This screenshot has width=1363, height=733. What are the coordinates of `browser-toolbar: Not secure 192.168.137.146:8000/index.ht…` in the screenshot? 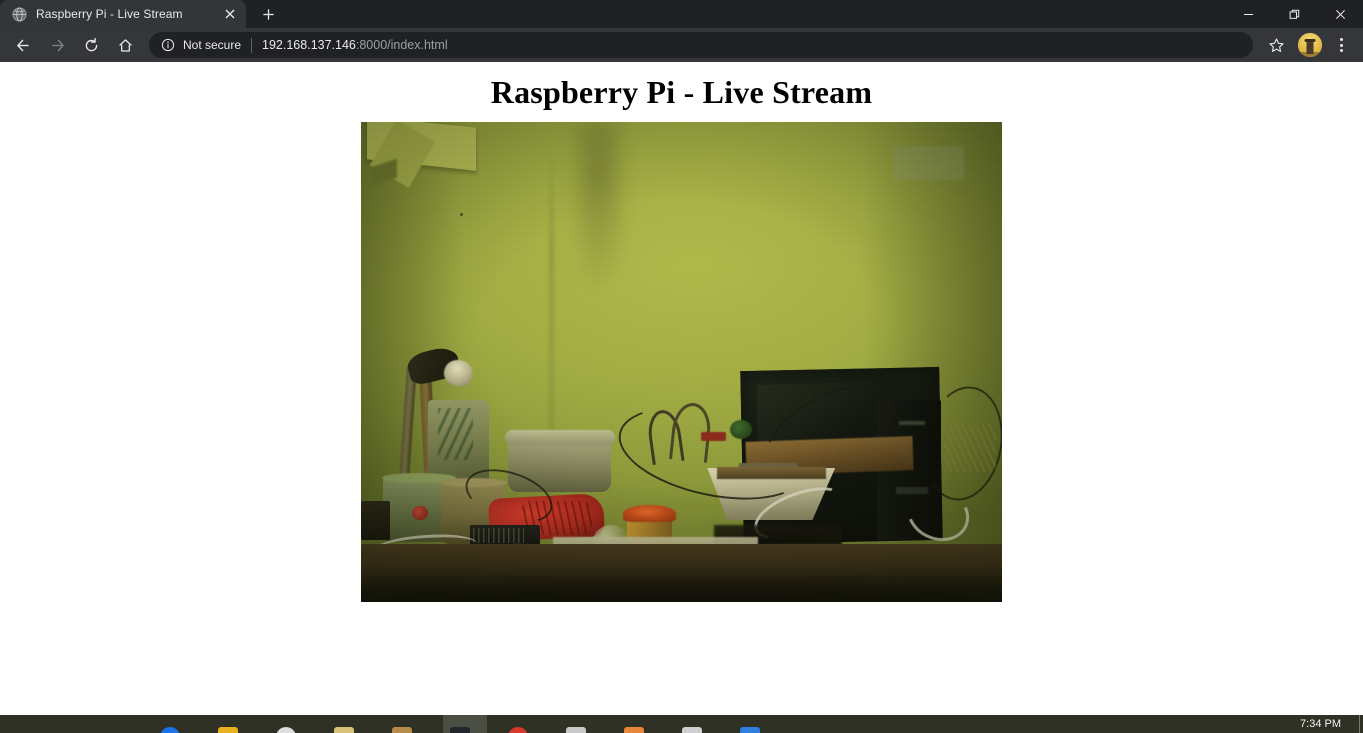 It's located at (681, 45).